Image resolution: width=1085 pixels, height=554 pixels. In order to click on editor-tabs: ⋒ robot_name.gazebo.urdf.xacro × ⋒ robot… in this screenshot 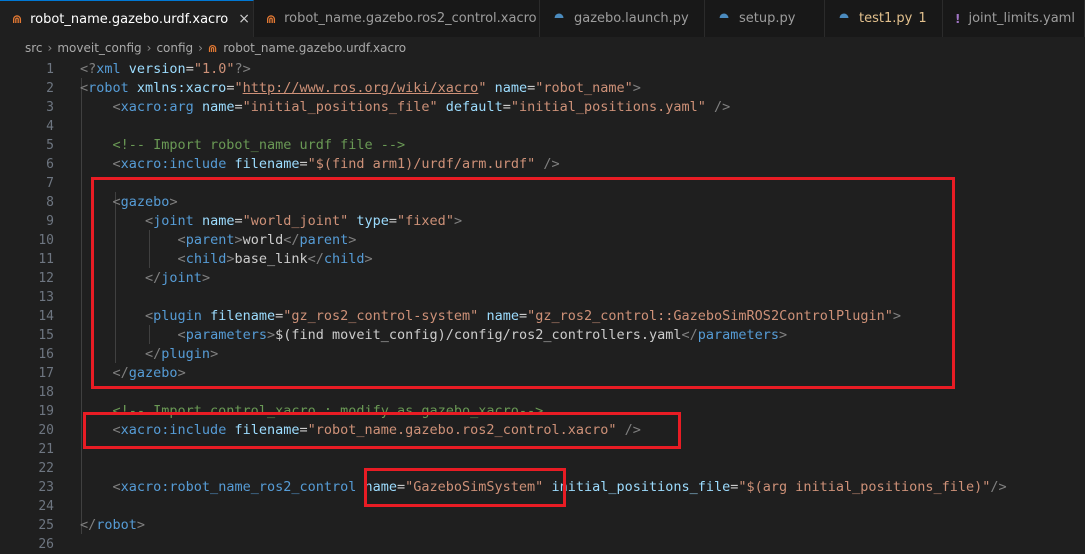, I will do `click(542, 19)`.